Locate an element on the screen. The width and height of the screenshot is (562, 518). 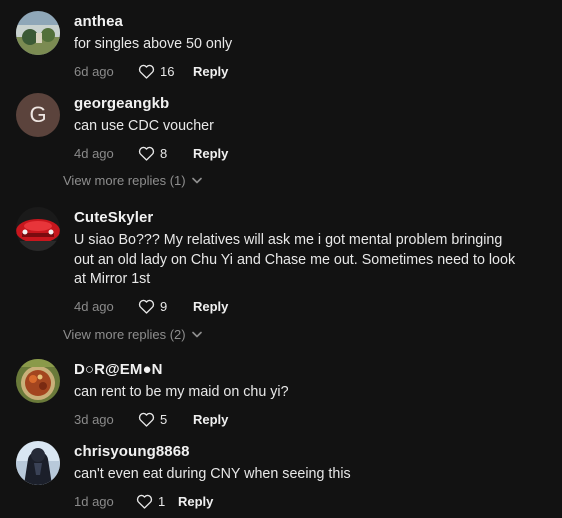
user-avatar: G is located at coordinates (38, 115).